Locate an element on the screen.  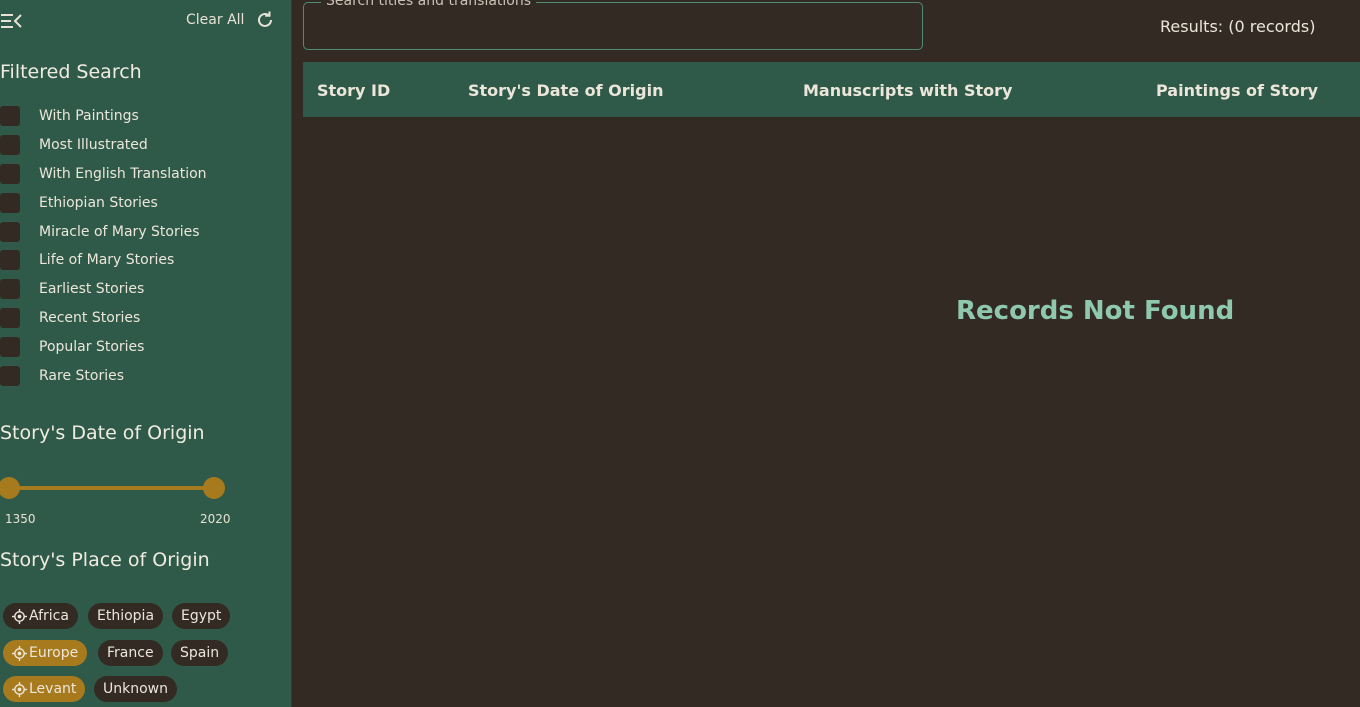
place-chip-levant: Levant is located at coordinates (44, 689).